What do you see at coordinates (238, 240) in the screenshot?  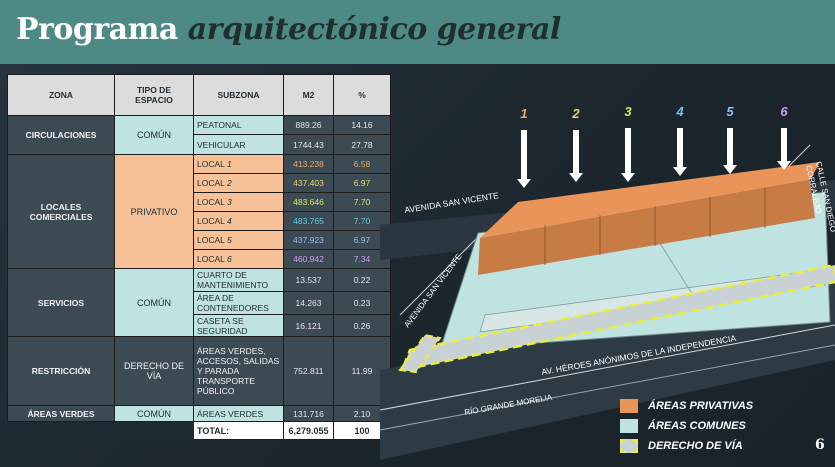 I see `subzona-cell: LOCAL 5` at bounding box center [238, 240].